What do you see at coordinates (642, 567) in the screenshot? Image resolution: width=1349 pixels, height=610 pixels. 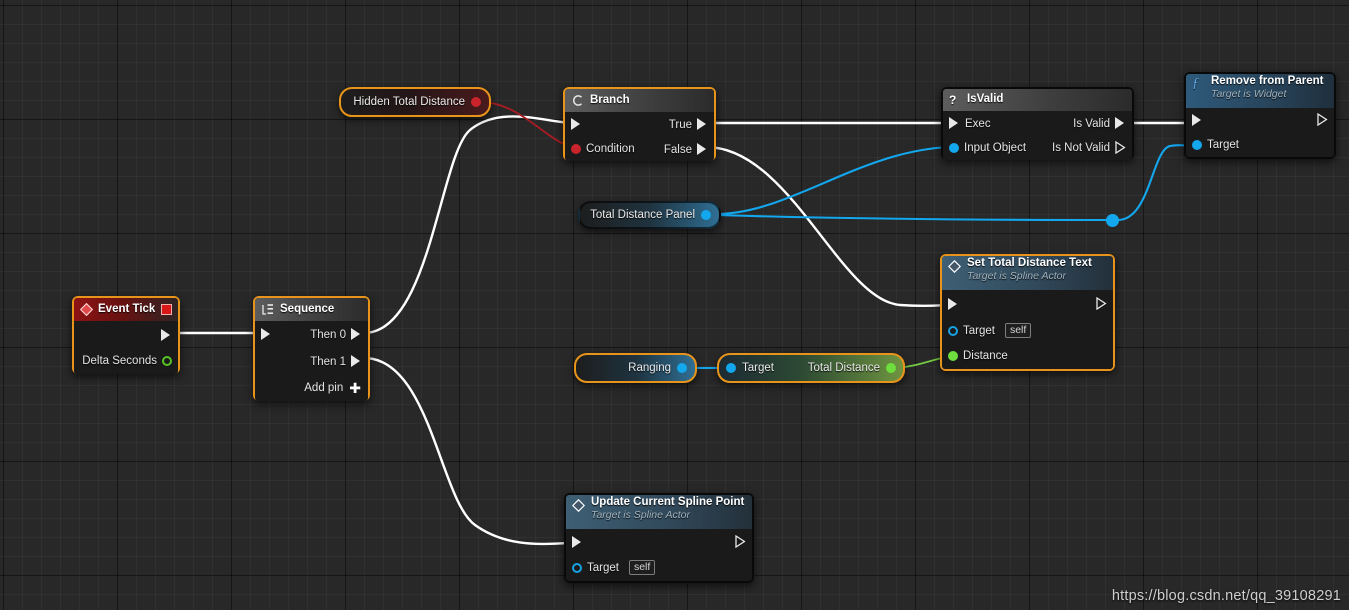 I see `update-current-spline-point-target-value: self` at bounding box center [642, 567].